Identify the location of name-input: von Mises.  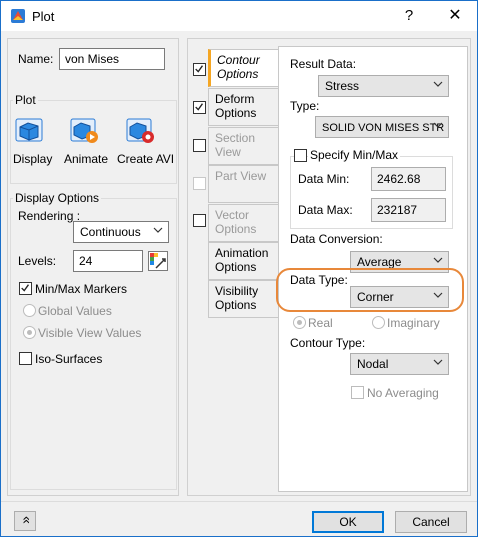
(112, 59).